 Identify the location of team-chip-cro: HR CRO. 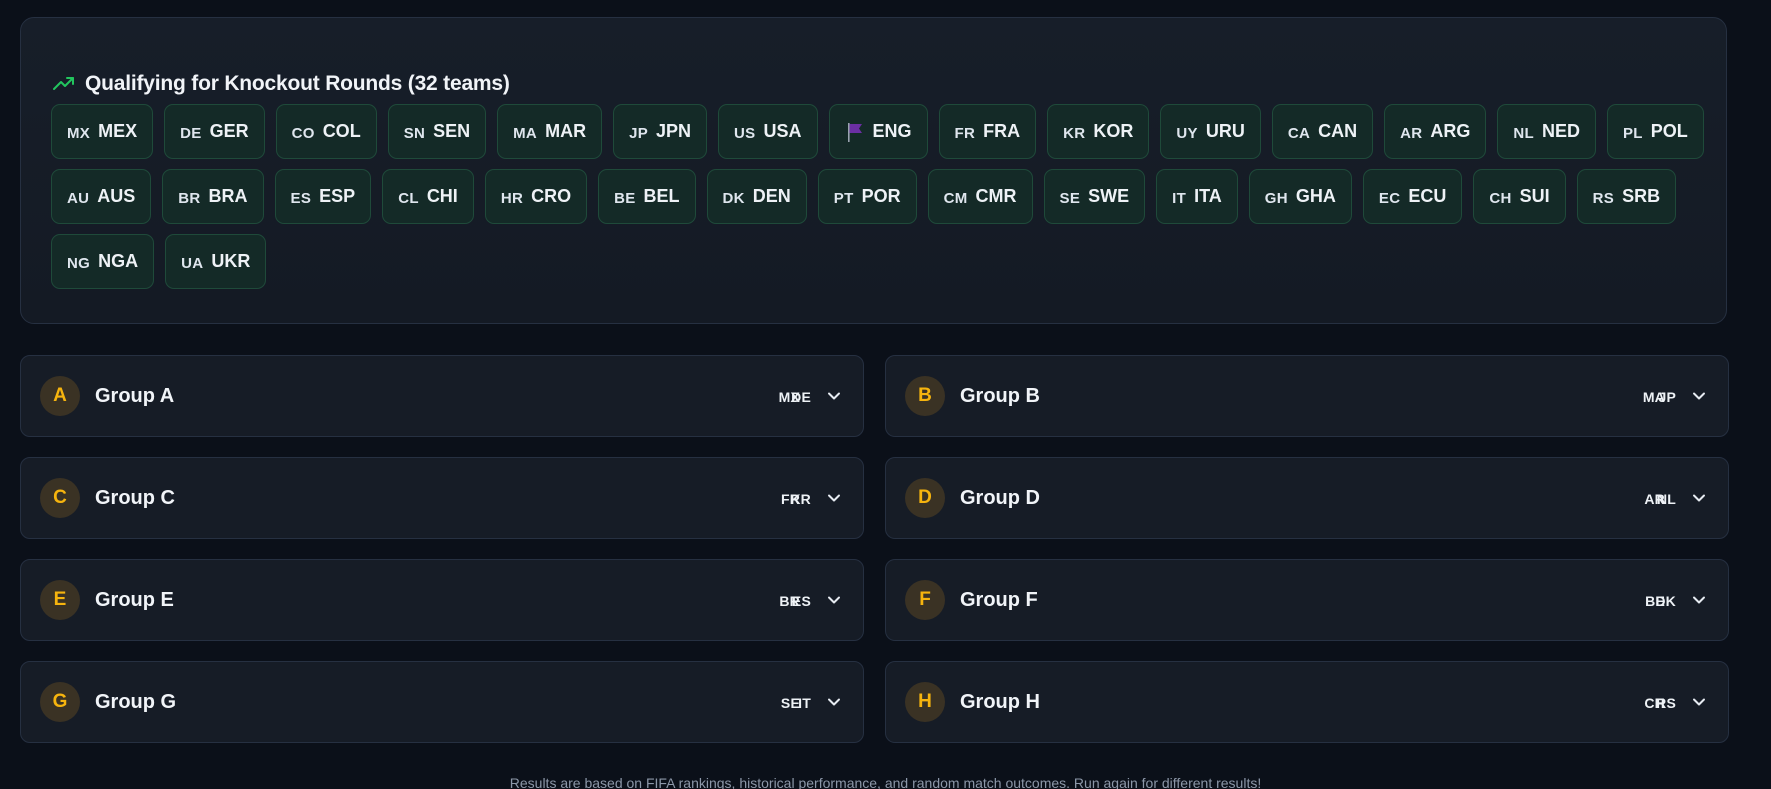
(536, 196).